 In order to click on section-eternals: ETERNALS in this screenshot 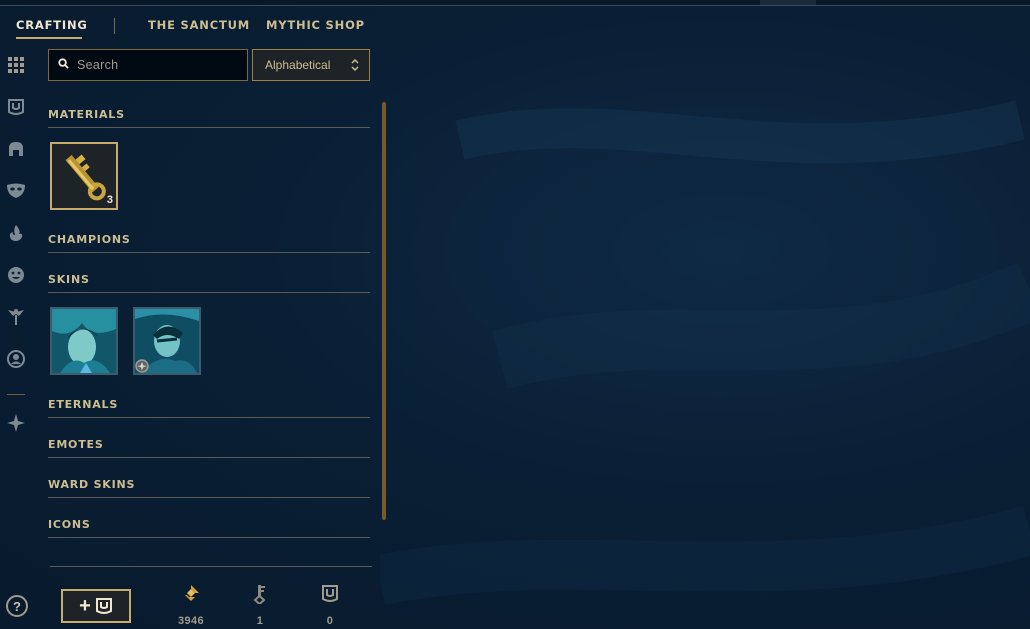, I will do `click(209, 404)`.